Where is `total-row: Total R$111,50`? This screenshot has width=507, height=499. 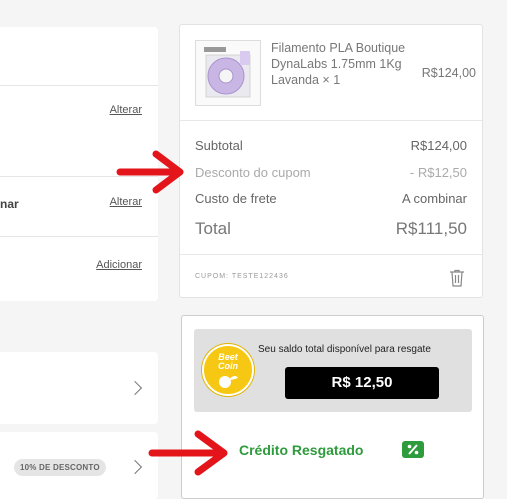 total-row: Total R$111,50 is located at coordinates (331, 229).